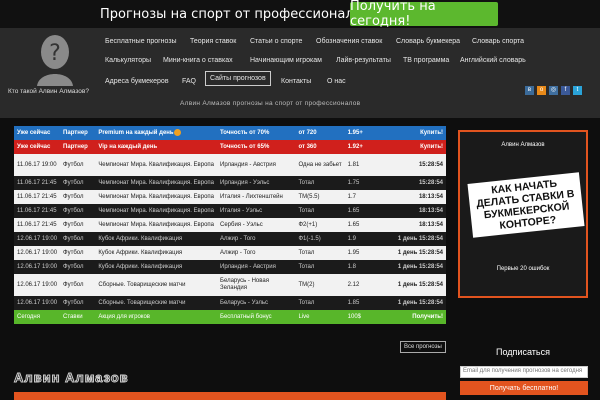  Describe the element at coordinates (286, 60) in the screenshot. I see `nav-beginners: Начинающим игрокам` at that location.